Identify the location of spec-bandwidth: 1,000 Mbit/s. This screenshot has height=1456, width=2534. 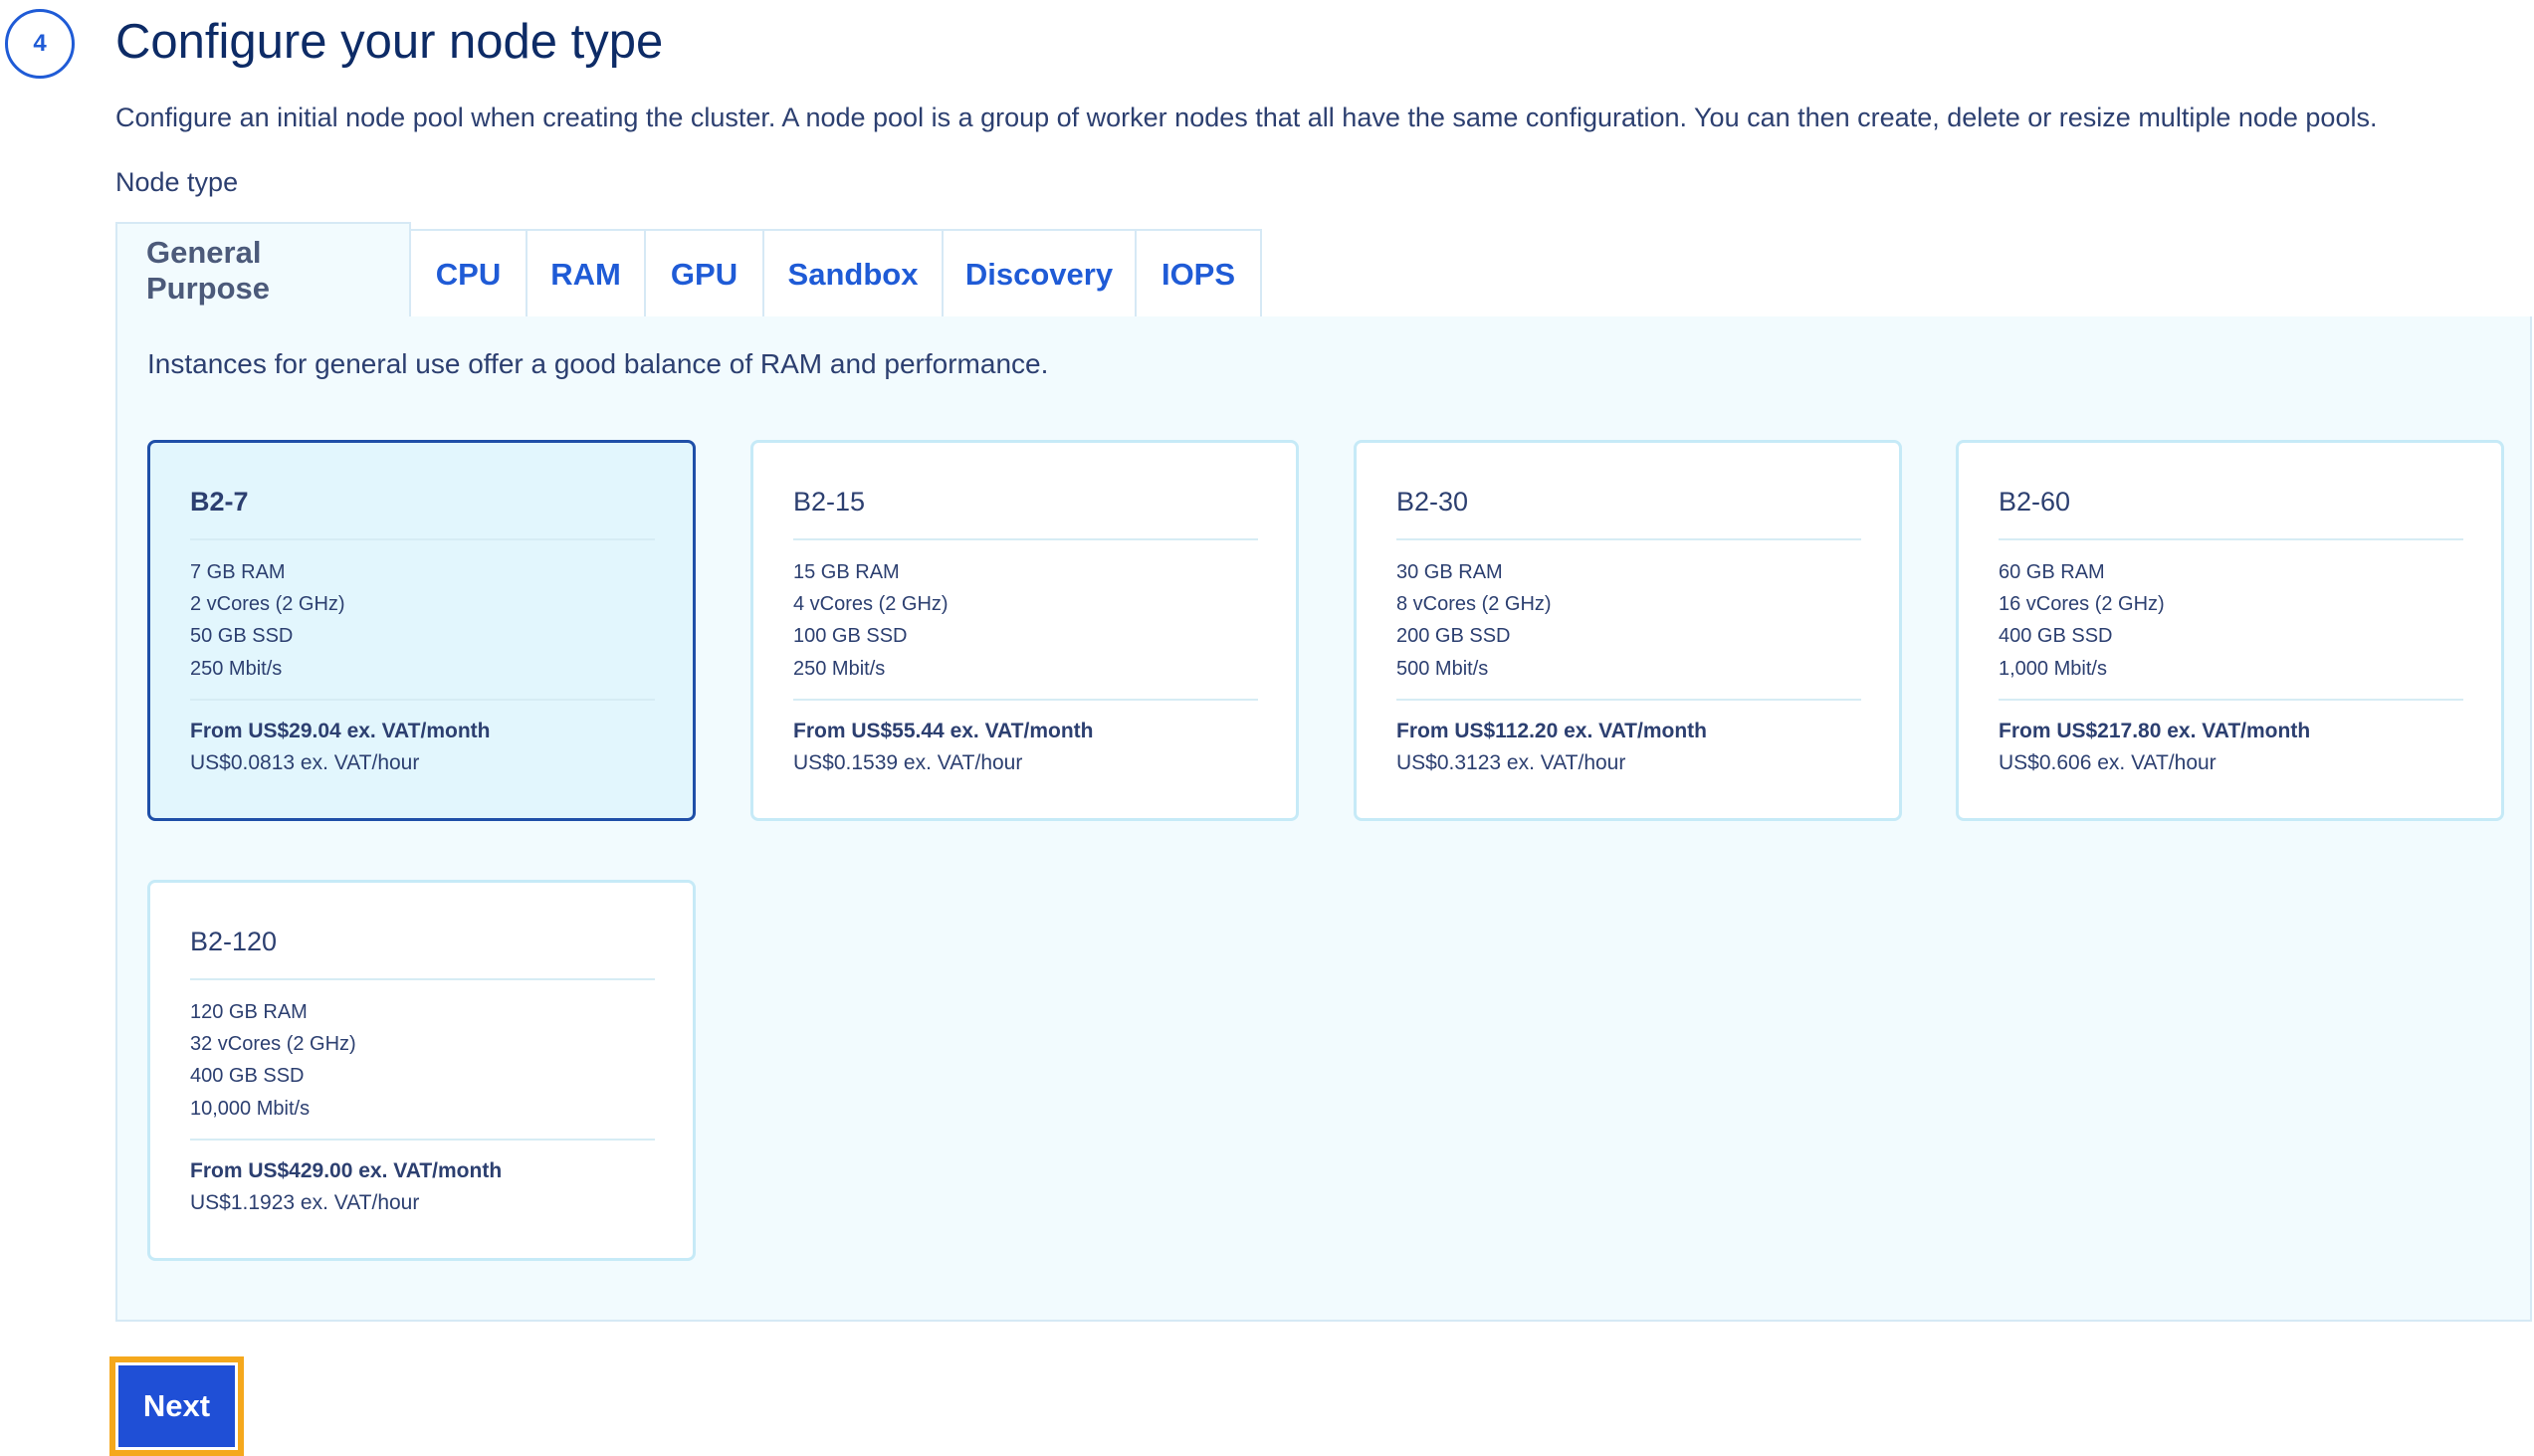
(2053, 669).